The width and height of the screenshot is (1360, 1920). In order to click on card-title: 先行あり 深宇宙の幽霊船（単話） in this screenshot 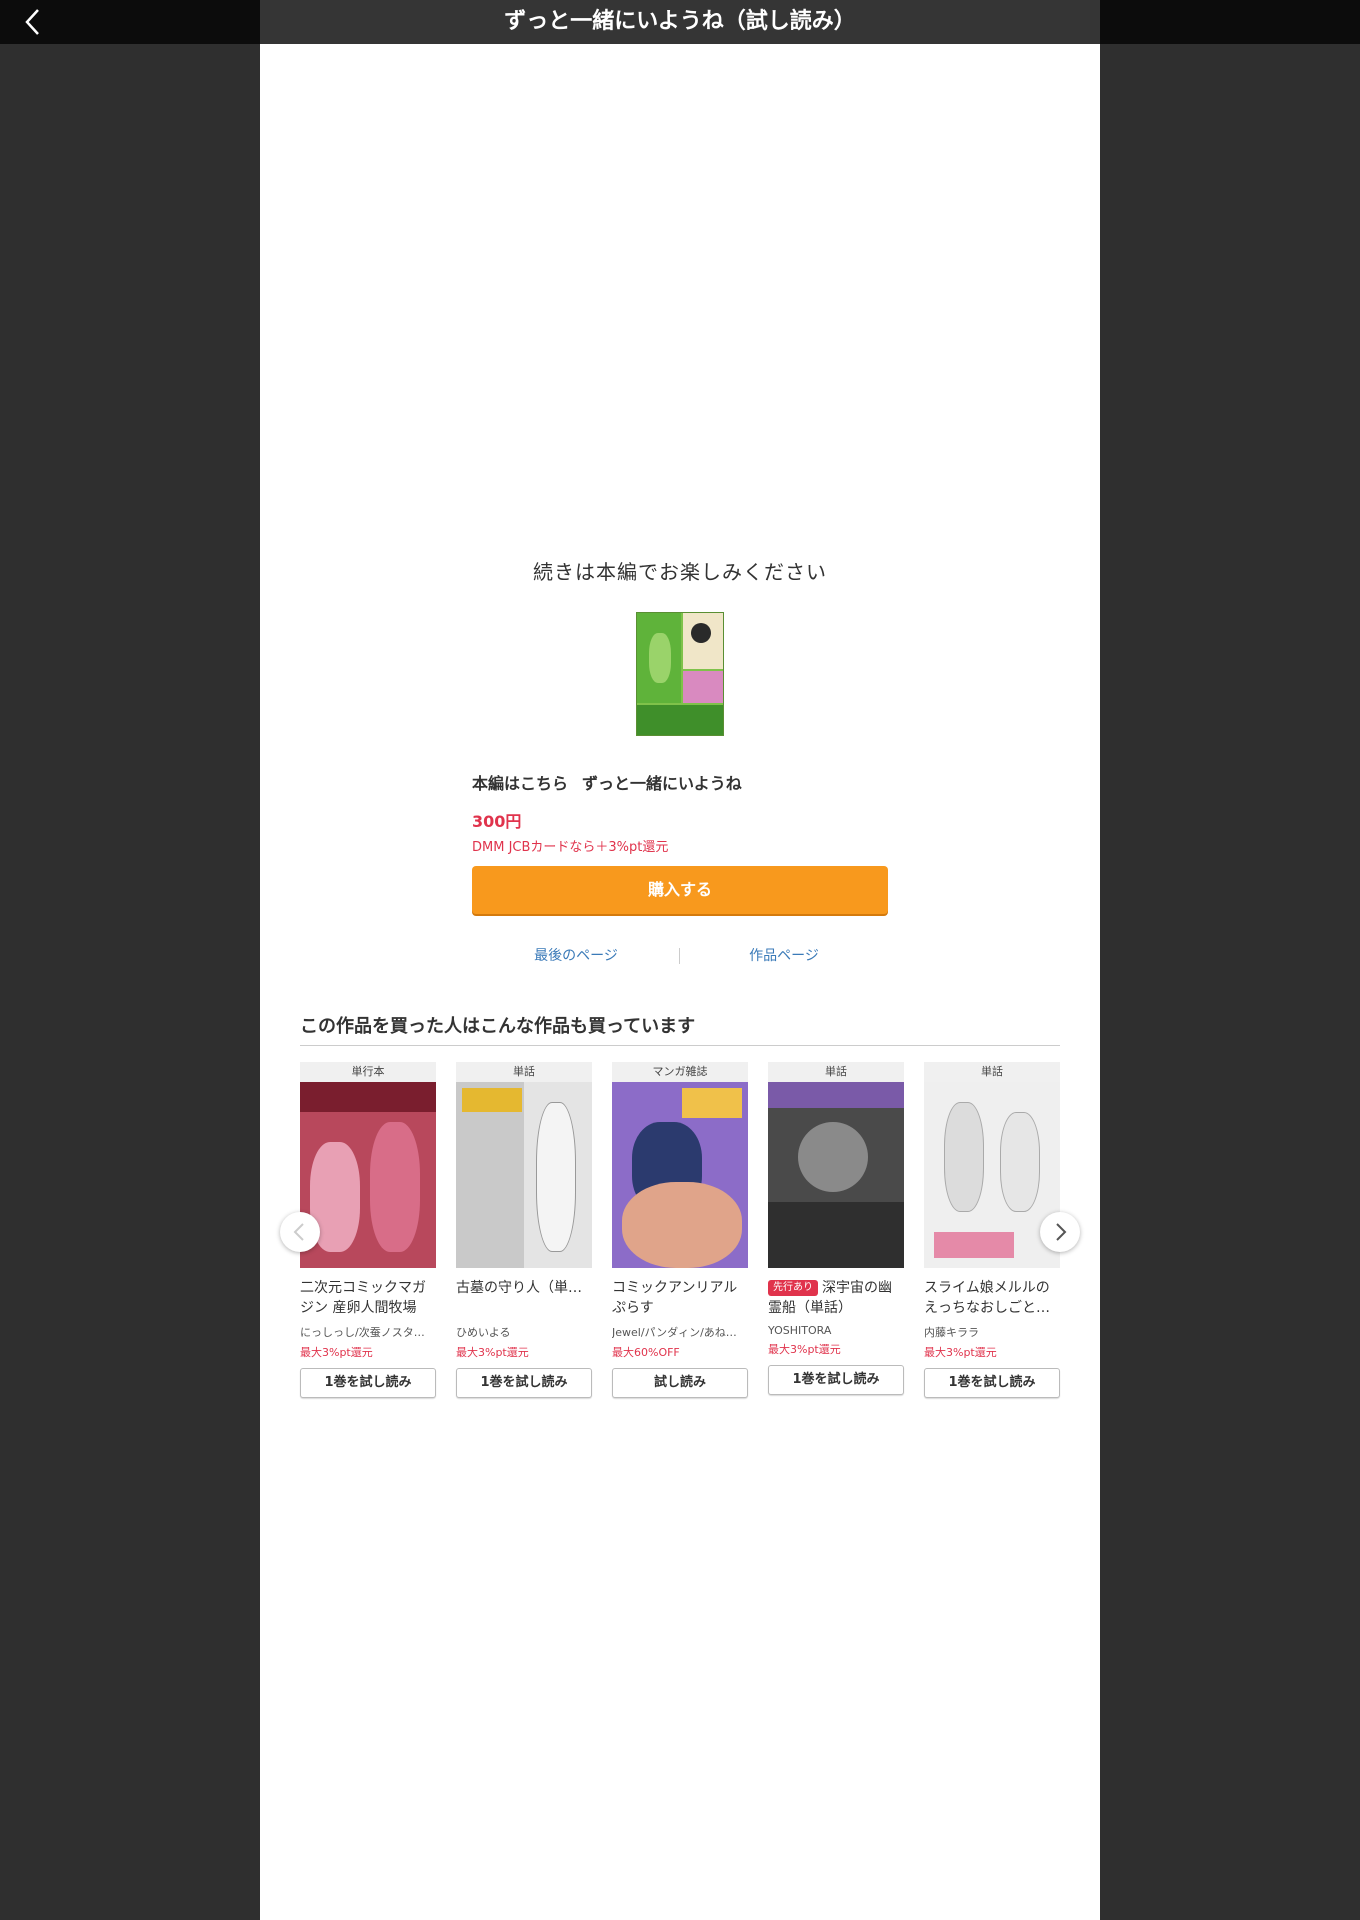, I will do `click(836, 1298)`.